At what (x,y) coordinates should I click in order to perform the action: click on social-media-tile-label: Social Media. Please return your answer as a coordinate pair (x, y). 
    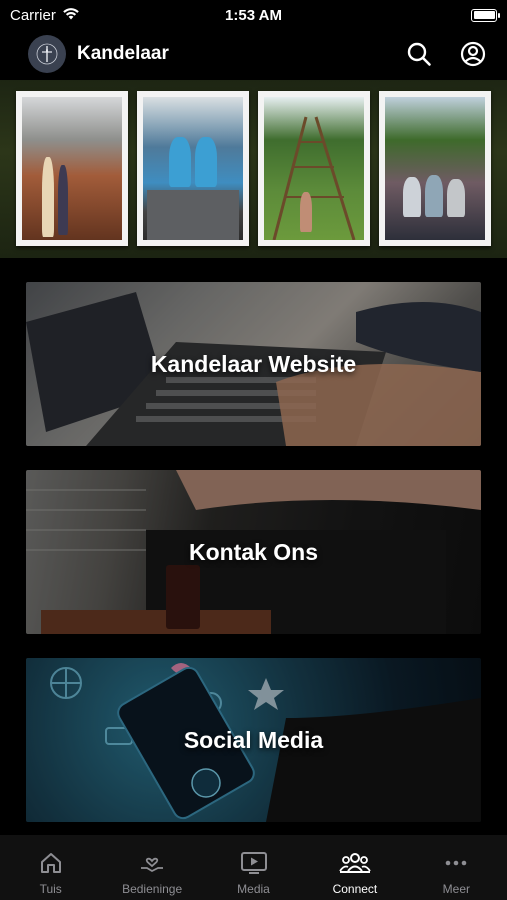
    Looking at the image, I should click on (253, 739).